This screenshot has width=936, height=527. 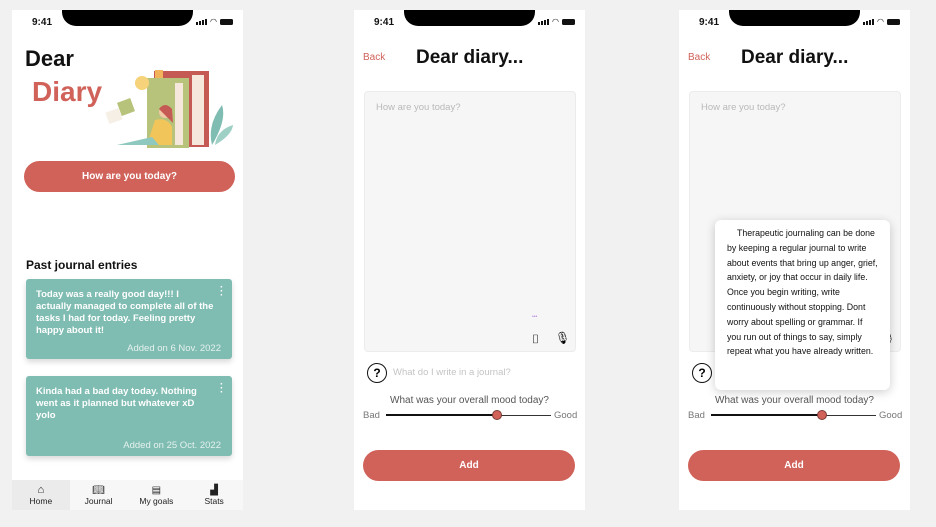 I want to click on home-icon: ⌂, so click(x=41, y=490).